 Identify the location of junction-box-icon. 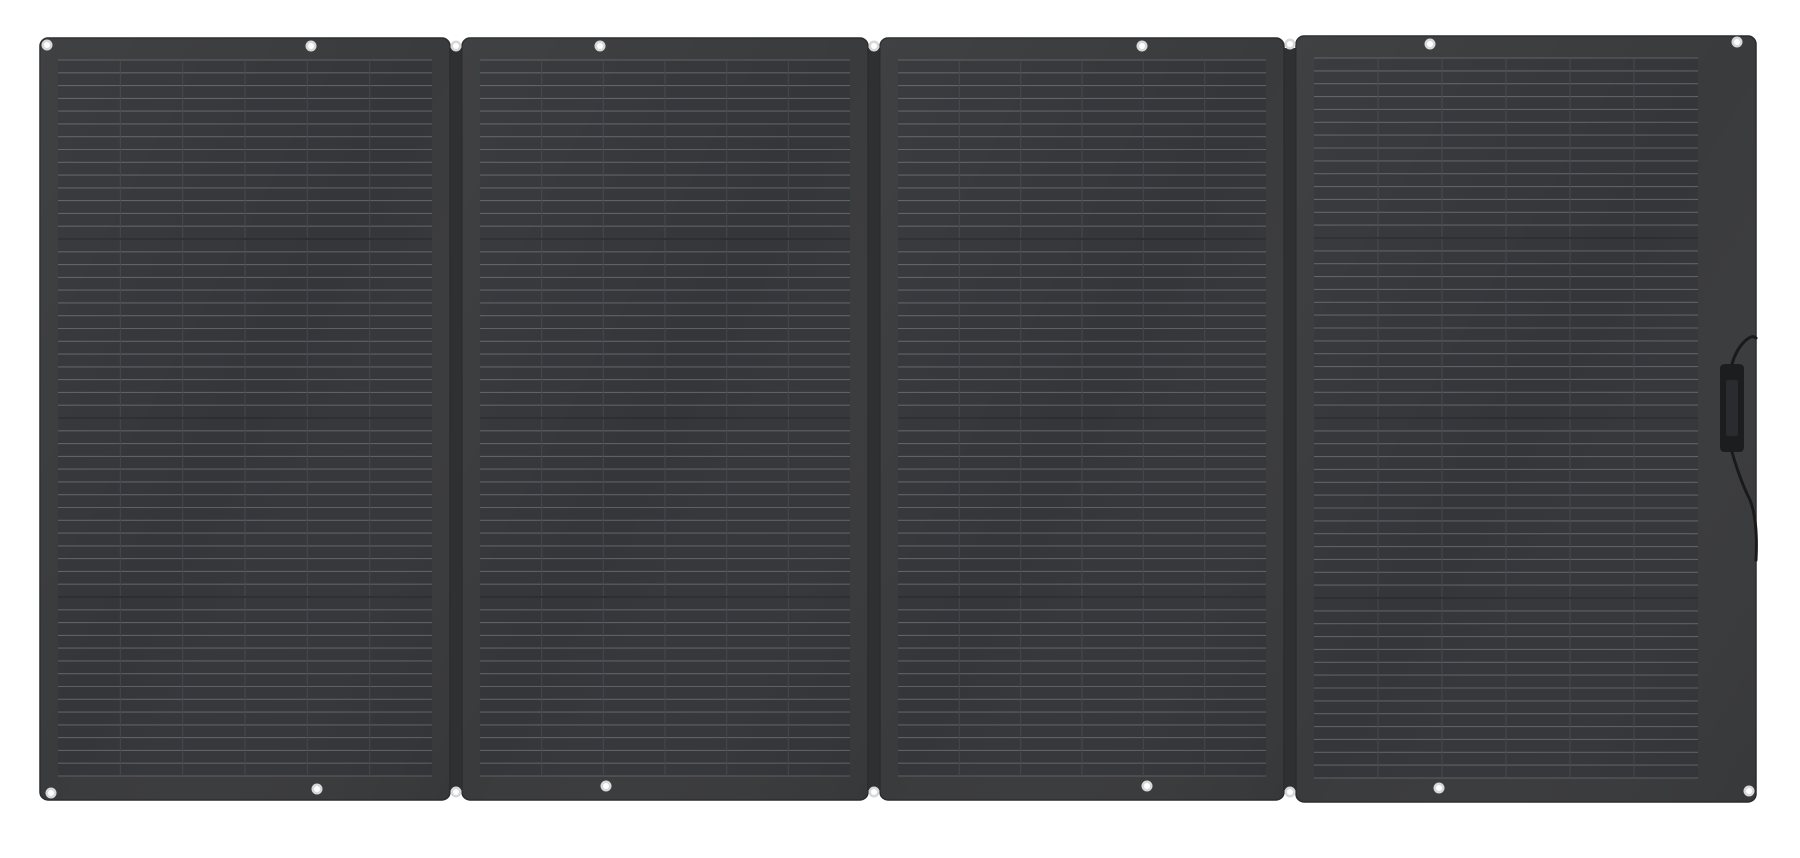
(1732, 408).